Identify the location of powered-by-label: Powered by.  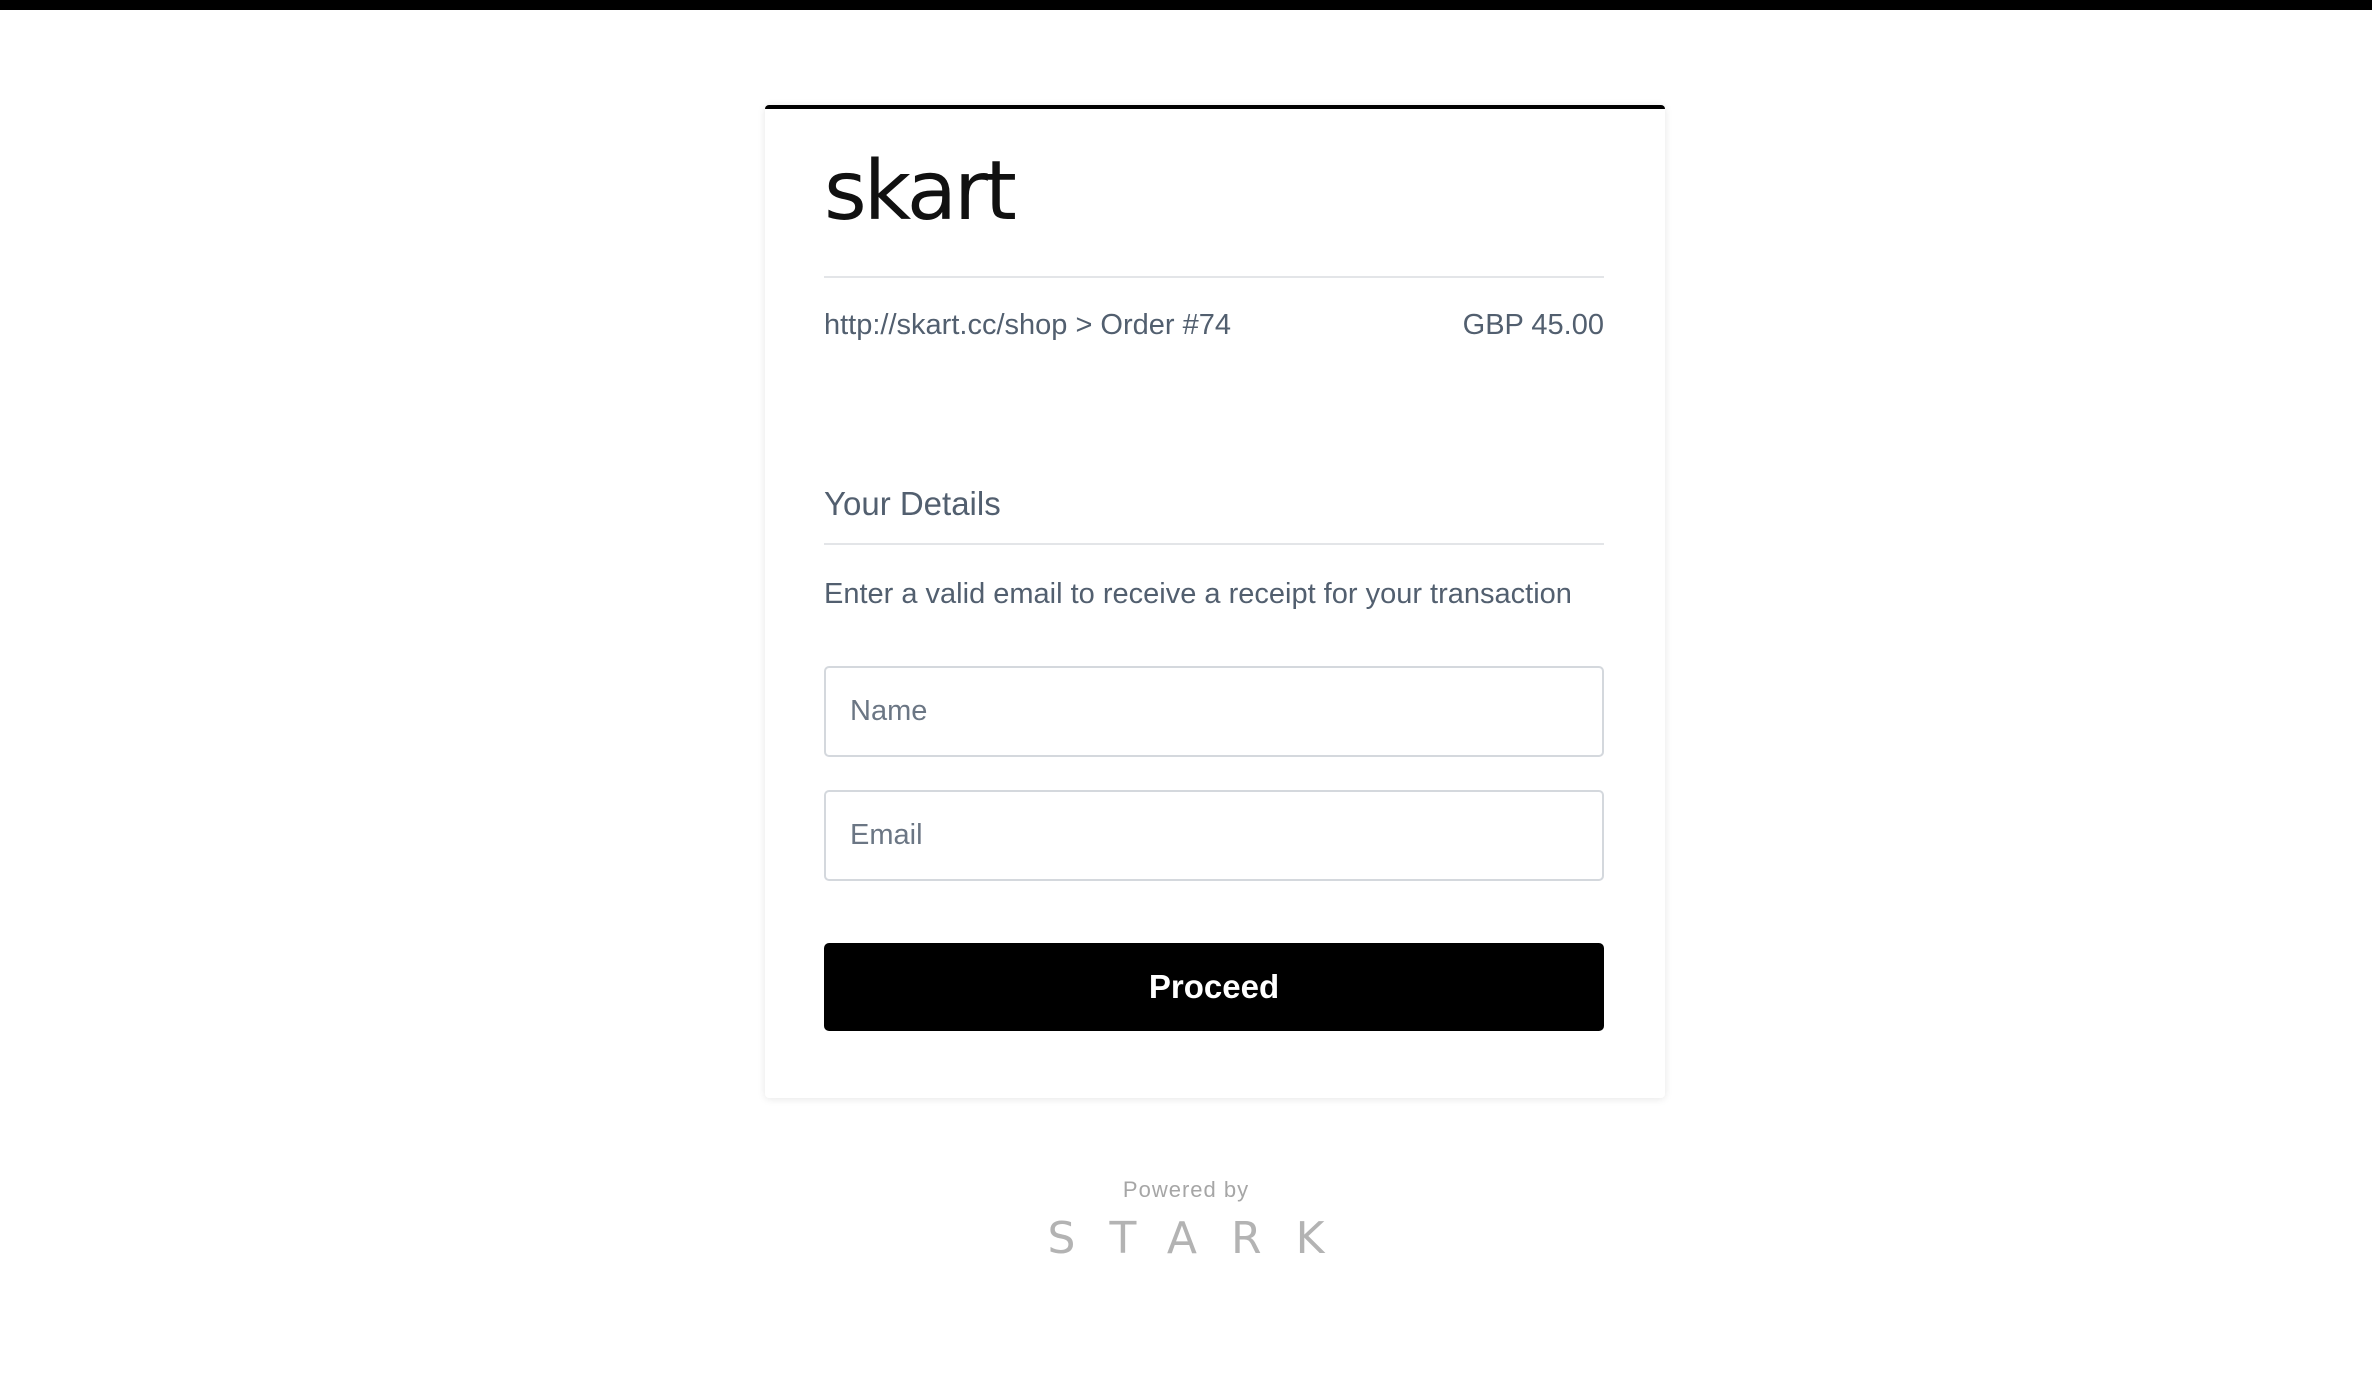
(1186, 1189).